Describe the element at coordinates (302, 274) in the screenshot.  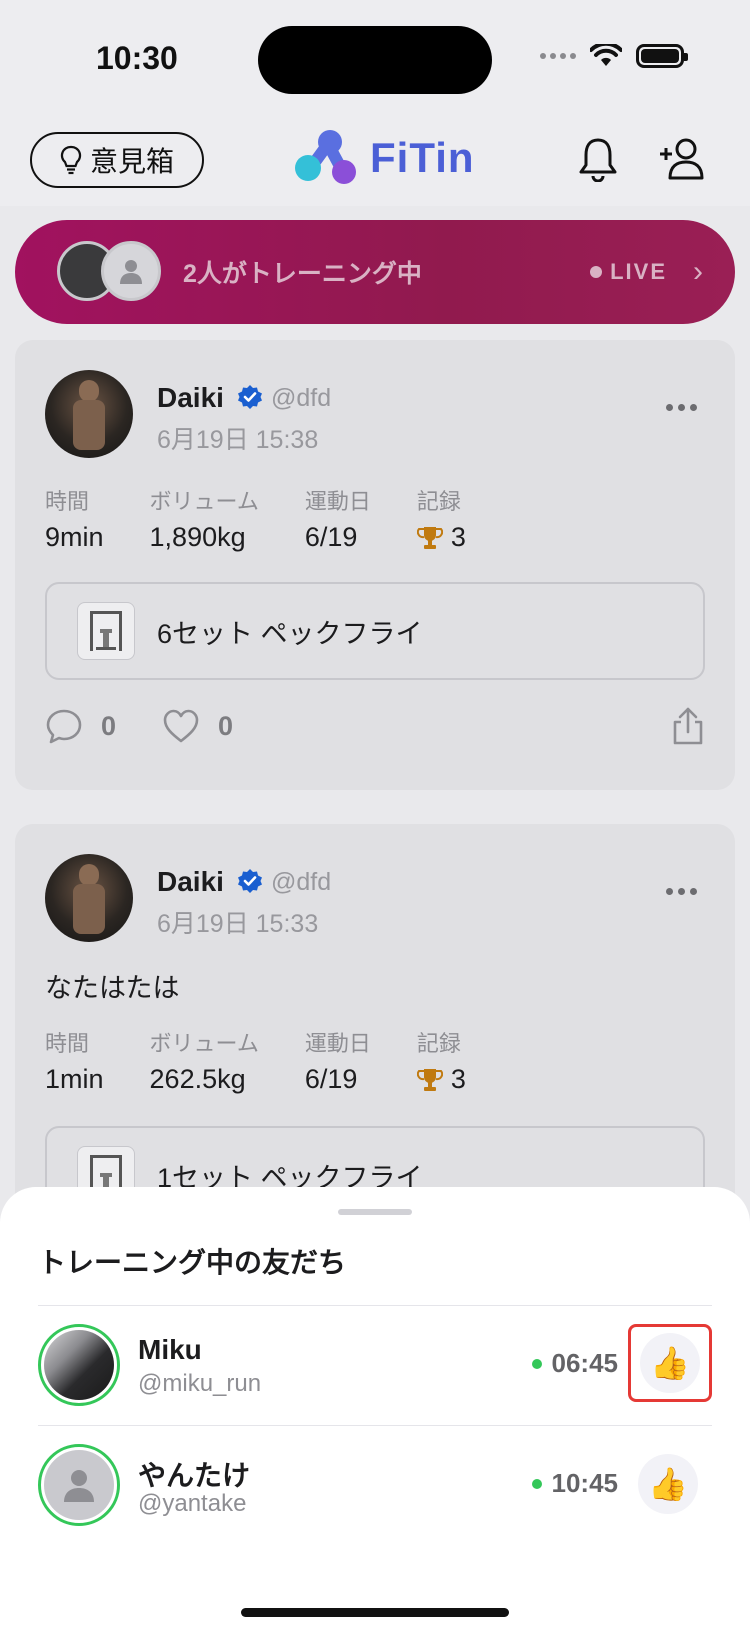
I see `live-banner-text: 2人がトレーニング中` at that location.